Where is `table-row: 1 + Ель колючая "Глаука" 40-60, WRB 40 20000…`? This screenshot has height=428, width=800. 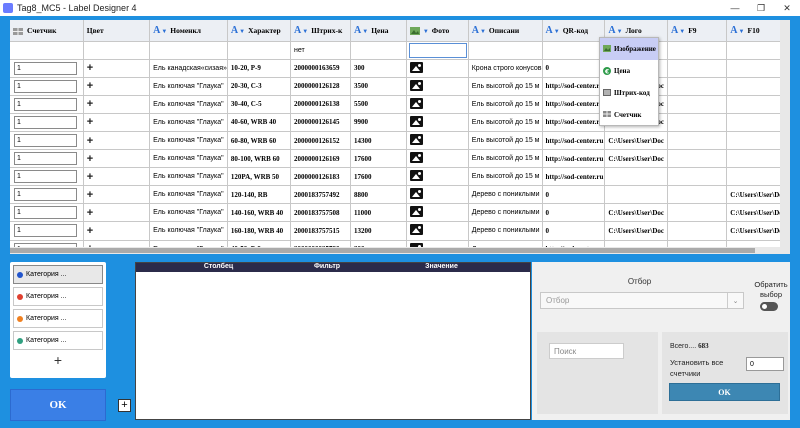 table-row: 1 + Ель колючая "Глаука" 40-60, WRB 40 20000… is located at coordinates (400, 122).